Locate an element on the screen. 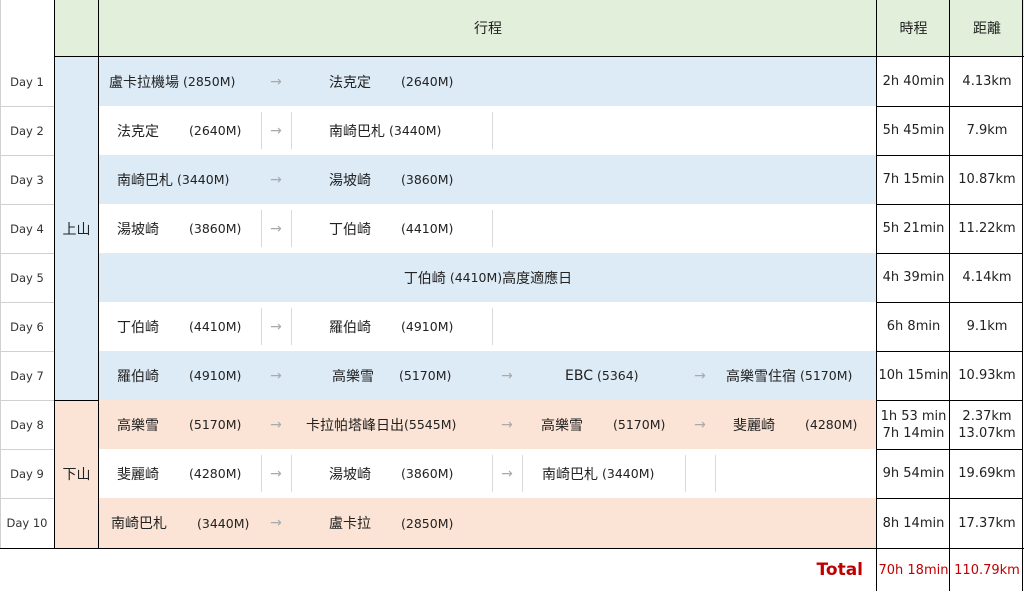  distance-line: 13.07km is located at coordinates (987, 433).